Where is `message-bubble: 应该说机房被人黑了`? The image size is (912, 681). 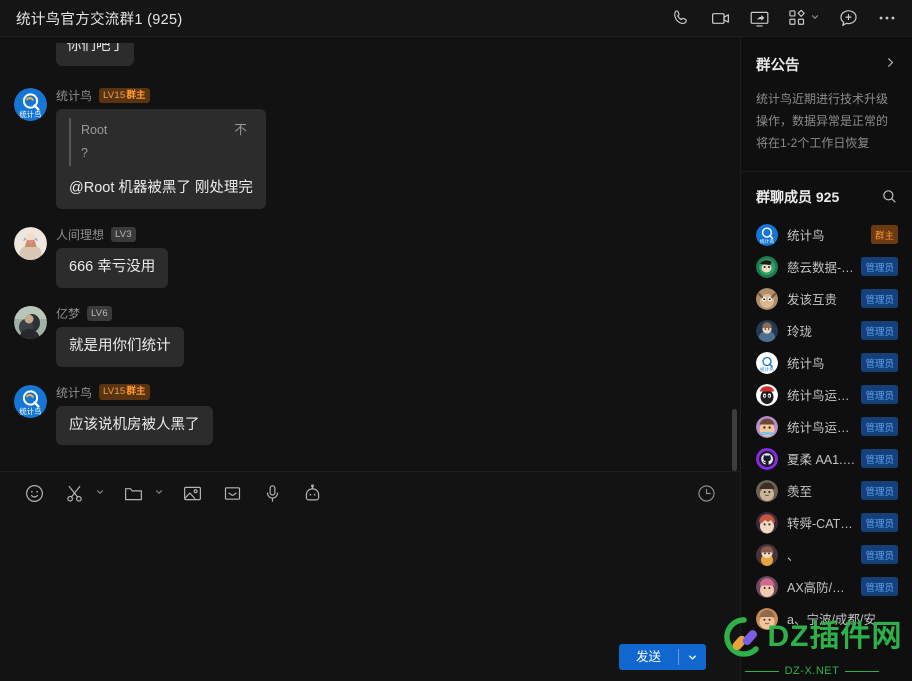 message-bubble: 应该说机房被人黑了 is located at coordinates (134, 425).